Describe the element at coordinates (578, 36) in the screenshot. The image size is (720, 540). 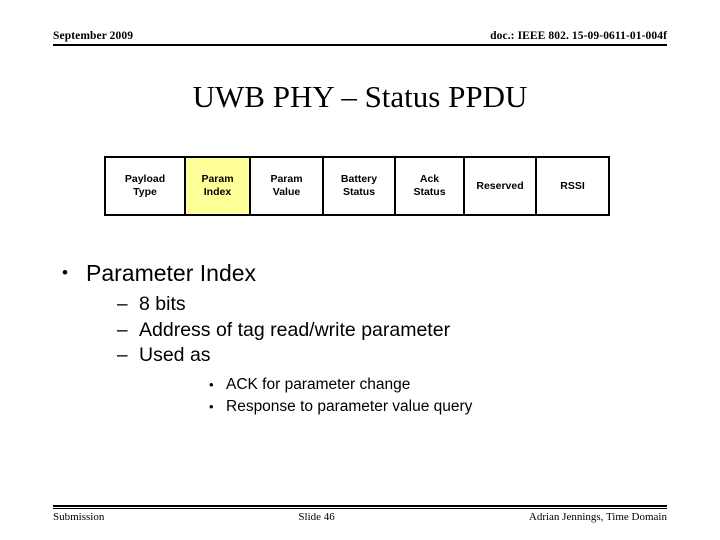
I see `header-doc-id: doc.: IEEE 802. 15-09-0611-01-004f` at that location.